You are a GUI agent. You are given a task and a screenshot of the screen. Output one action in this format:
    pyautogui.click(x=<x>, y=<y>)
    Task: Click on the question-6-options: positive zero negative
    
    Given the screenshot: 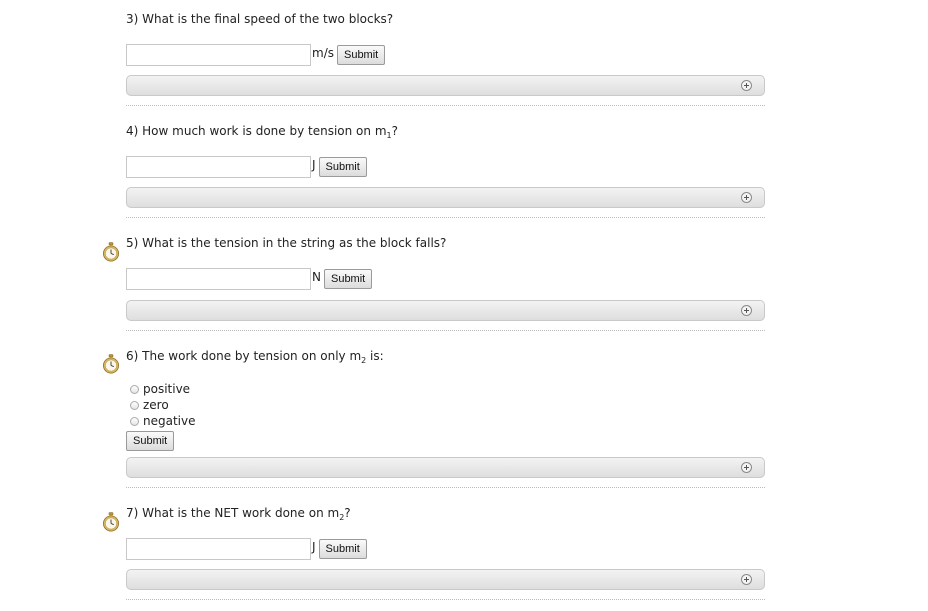 What is the action you would take?
    pyautogui.click(x=162, y=405)
    